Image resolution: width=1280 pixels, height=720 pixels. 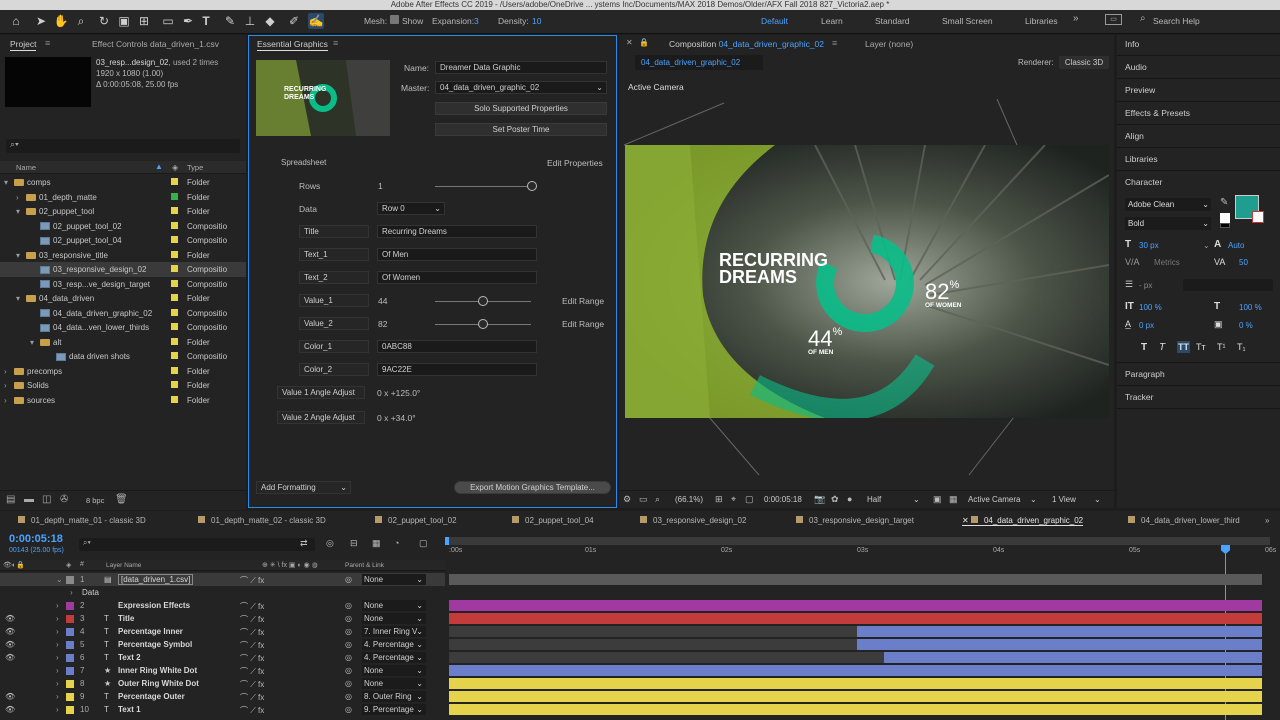 What do you see at coordinates (364, 565) in the screenshot?
I see `column-parent-link: Parent & Link` at bounding box center [364, 565].